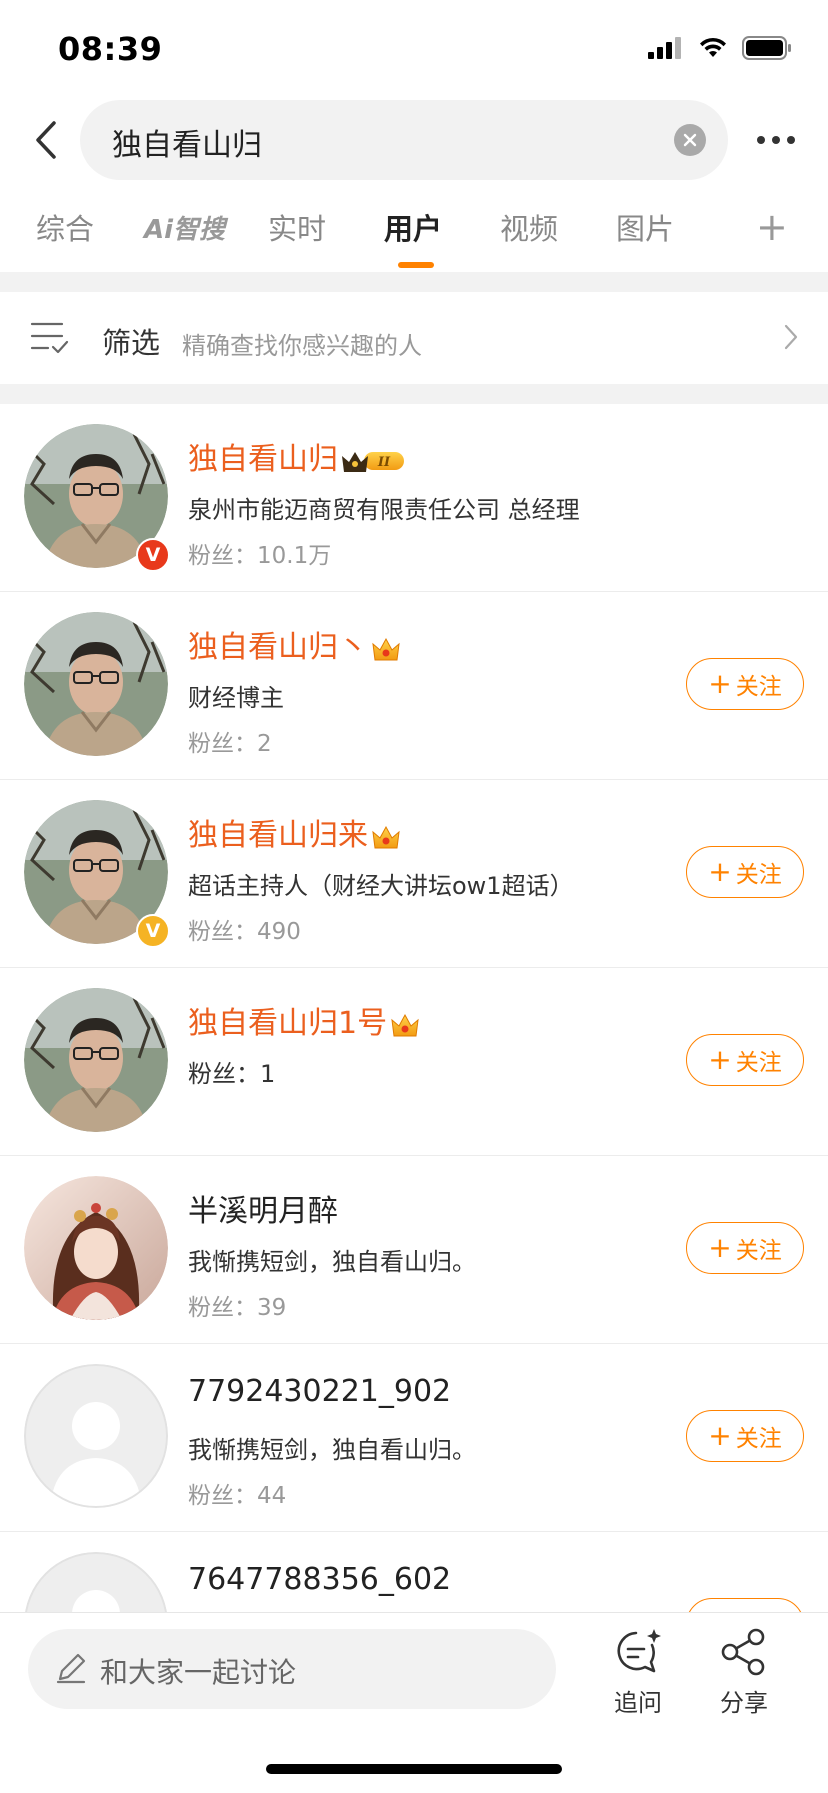 This screenshot has height=1793, width=828. I want to click on user-name-text: 独自看山归1号, so click(288, 1023).